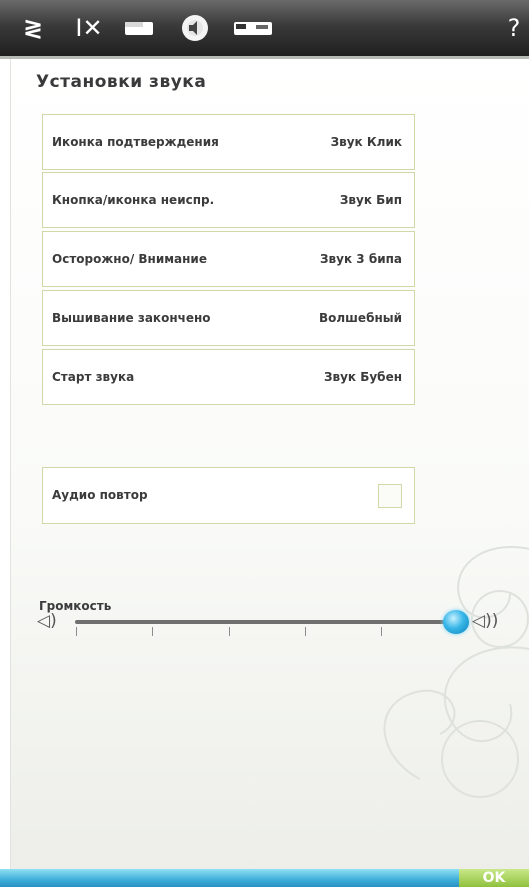 This screenshot has width=529, height=887. I want to click on setting-confirm-icon: Иконка подтверждения Звук Клик, so click(228, 142).